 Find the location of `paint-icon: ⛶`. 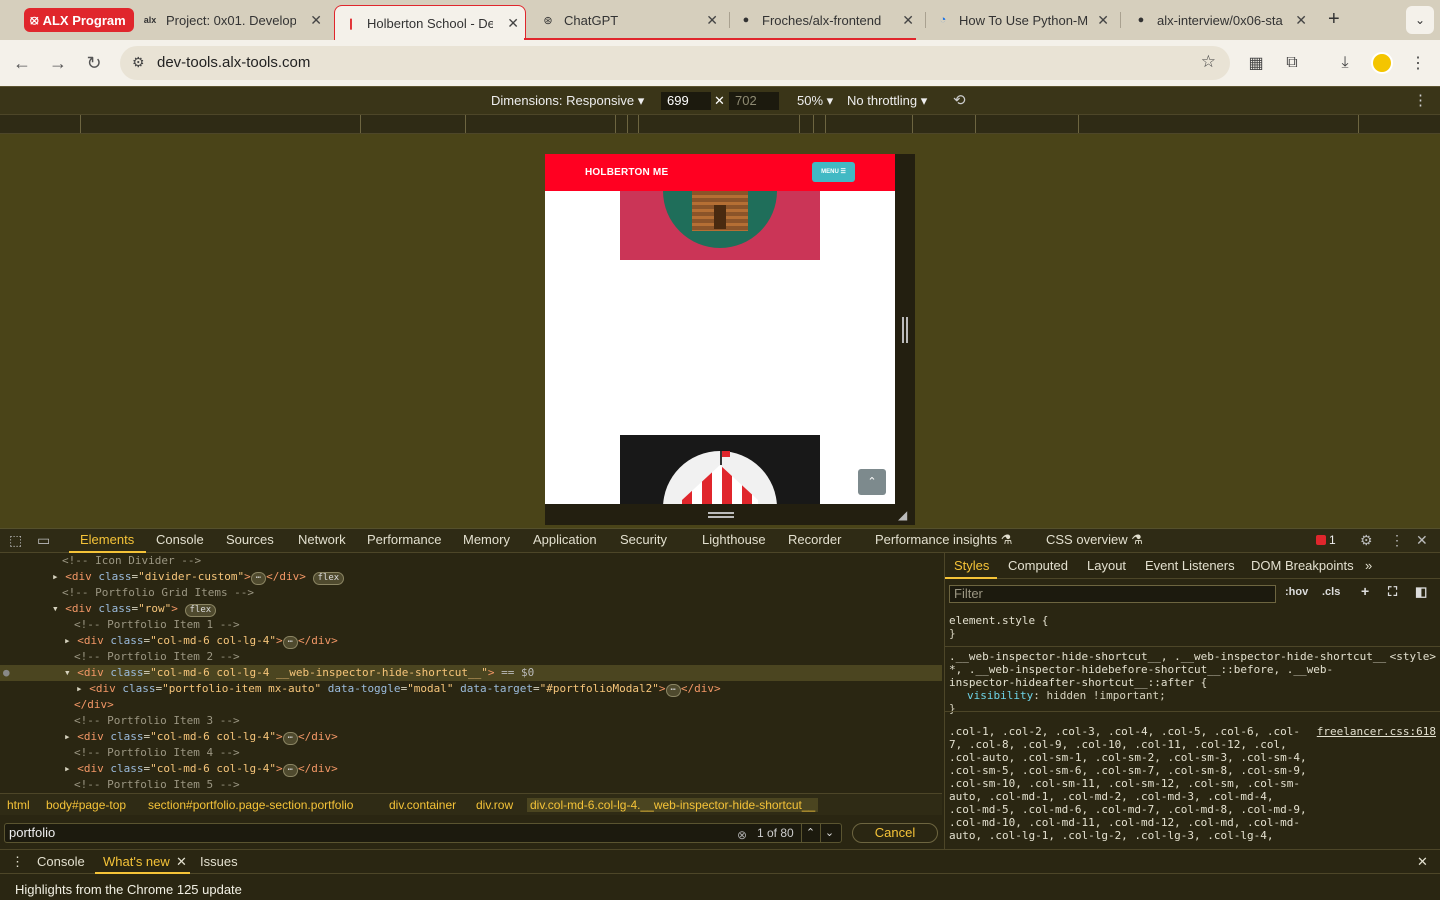

paint-icon: ⛶ is located at coordinates (1392, 592).